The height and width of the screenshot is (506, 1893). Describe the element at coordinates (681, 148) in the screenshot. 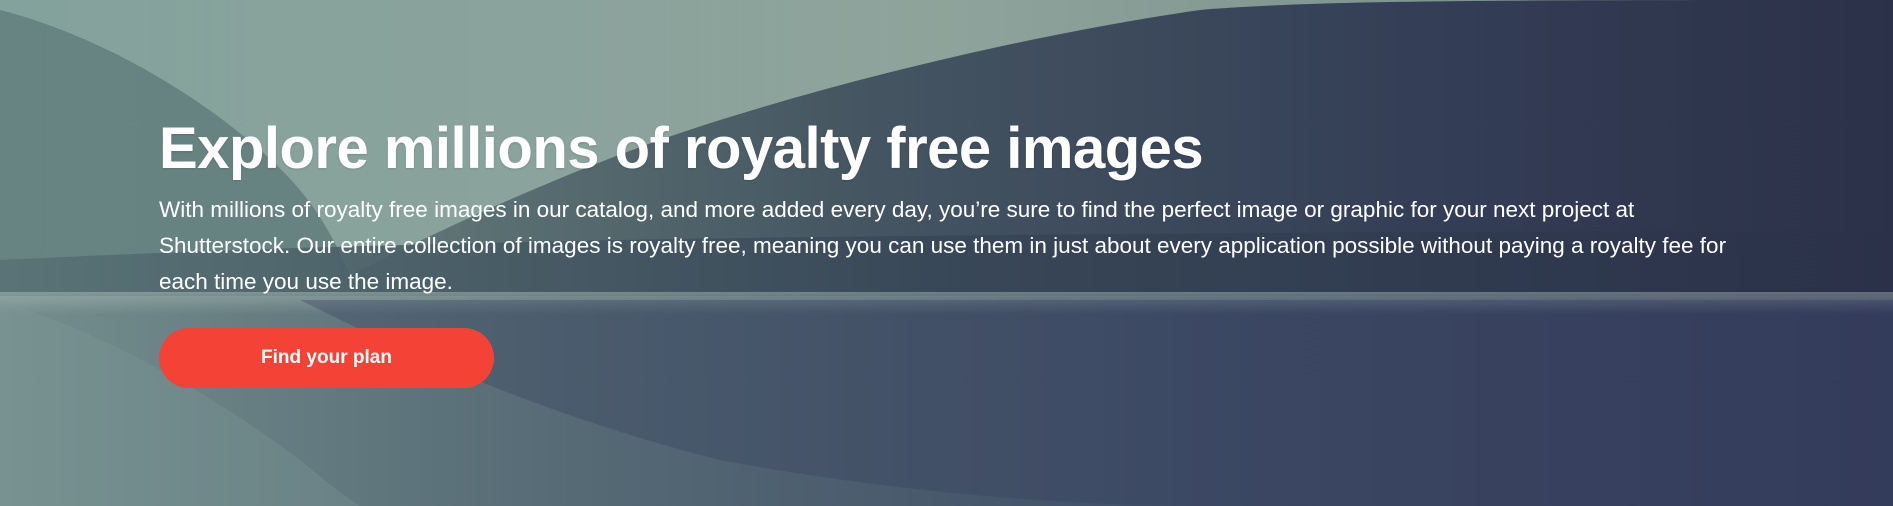

I see `hero-title: Explore millions of royalty free images` at that location.